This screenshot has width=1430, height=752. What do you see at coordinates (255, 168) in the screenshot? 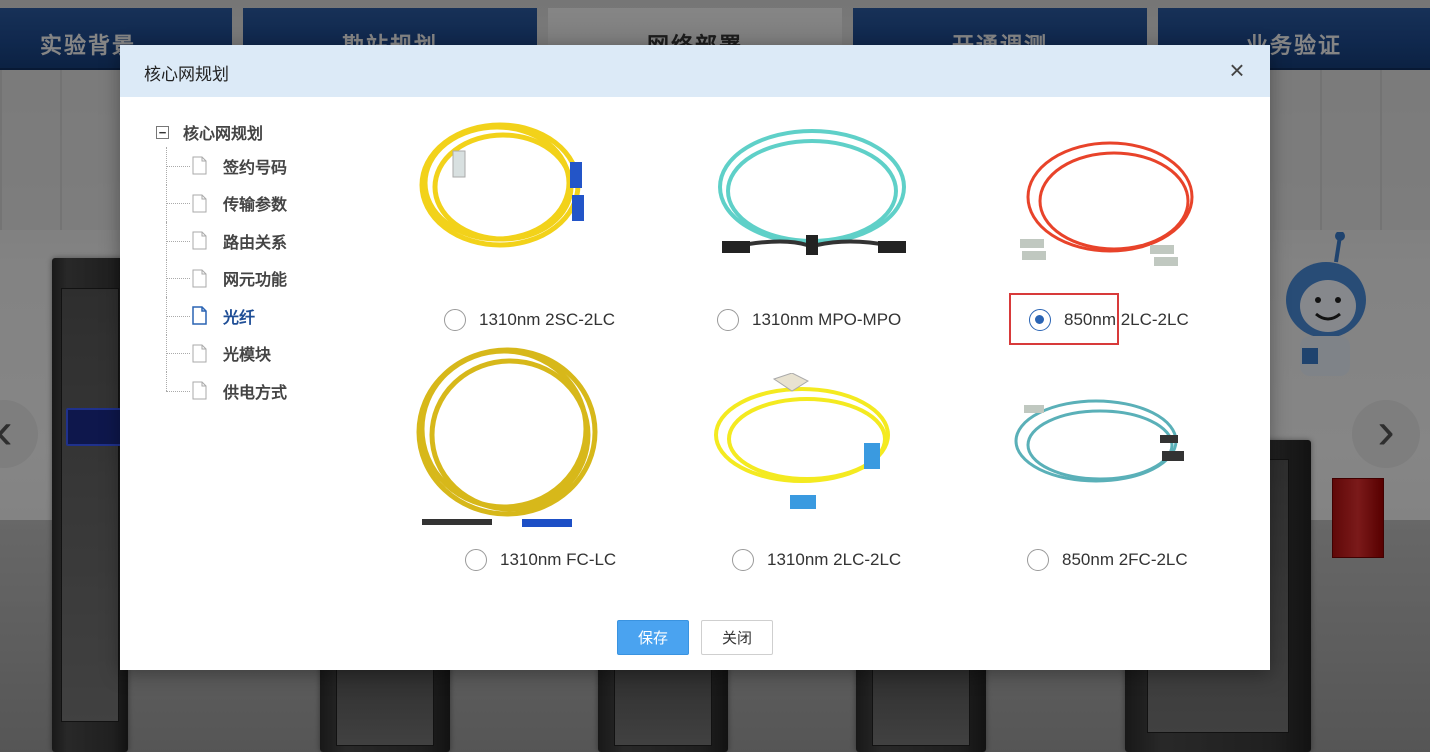
I see `tree-item-label: 签约号码` at bounding box center [255, 168].